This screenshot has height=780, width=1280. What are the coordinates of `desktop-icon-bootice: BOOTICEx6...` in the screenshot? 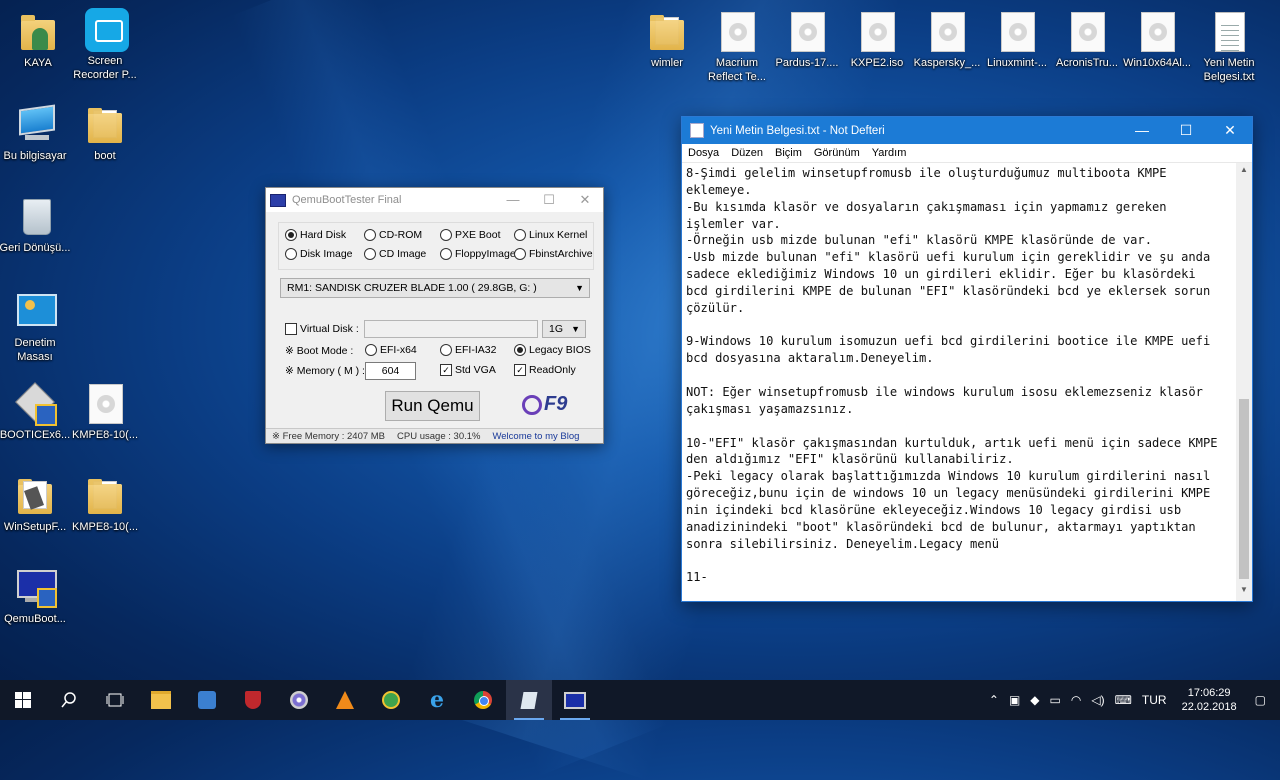 It's located at (36, 412).